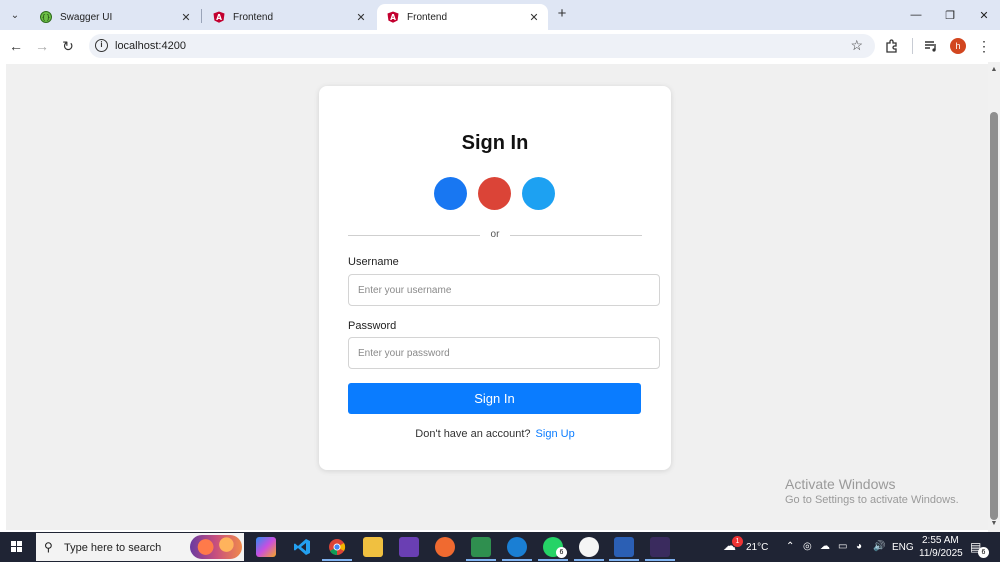 This screenshot has width=1000, height=562. I want to click on active-app-indicator, so click(337, 560).